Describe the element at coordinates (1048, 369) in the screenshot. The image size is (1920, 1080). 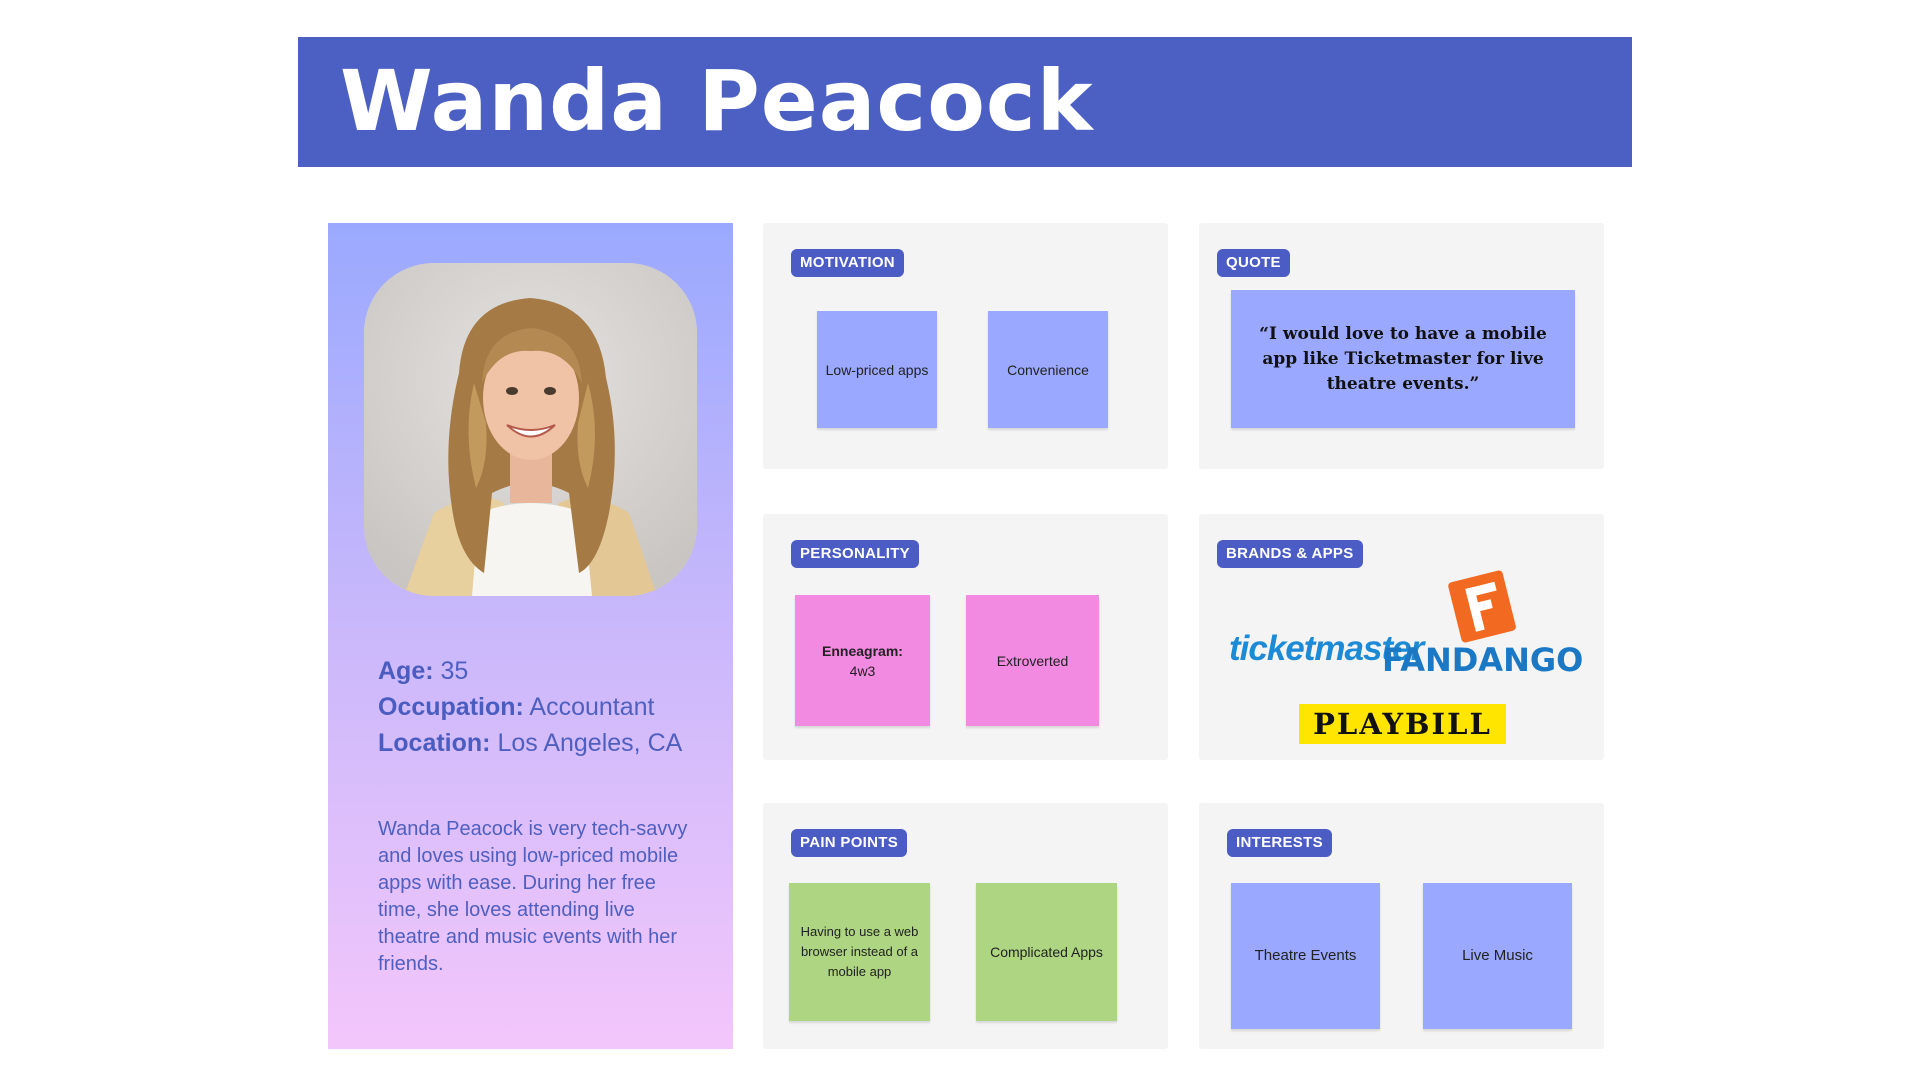
I see `motivation-note-convenience: Convenience` at that location.